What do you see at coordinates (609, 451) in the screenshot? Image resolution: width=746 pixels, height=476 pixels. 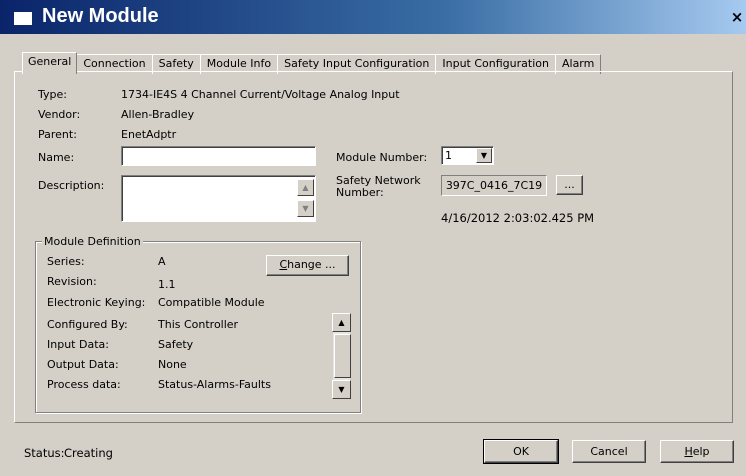 I see `cancel-button: Cancel` at bounding box center [609, 451].